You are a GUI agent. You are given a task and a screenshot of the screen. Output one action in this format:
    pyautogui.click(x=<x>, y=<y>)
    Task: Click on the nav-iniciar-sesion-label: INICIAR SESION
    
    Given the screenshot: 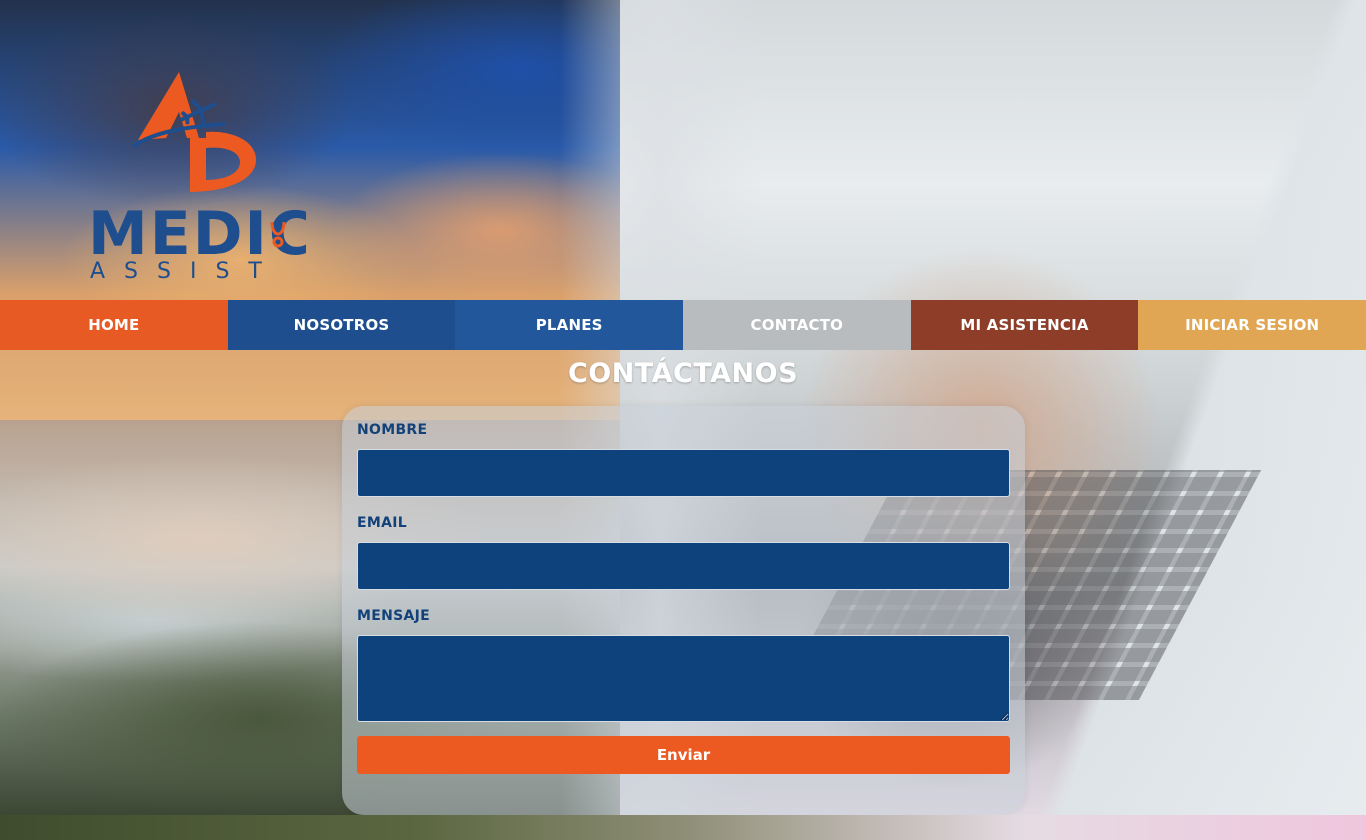 What is the action you would take?
    pyautogui.click(x=1252, y=325)
    